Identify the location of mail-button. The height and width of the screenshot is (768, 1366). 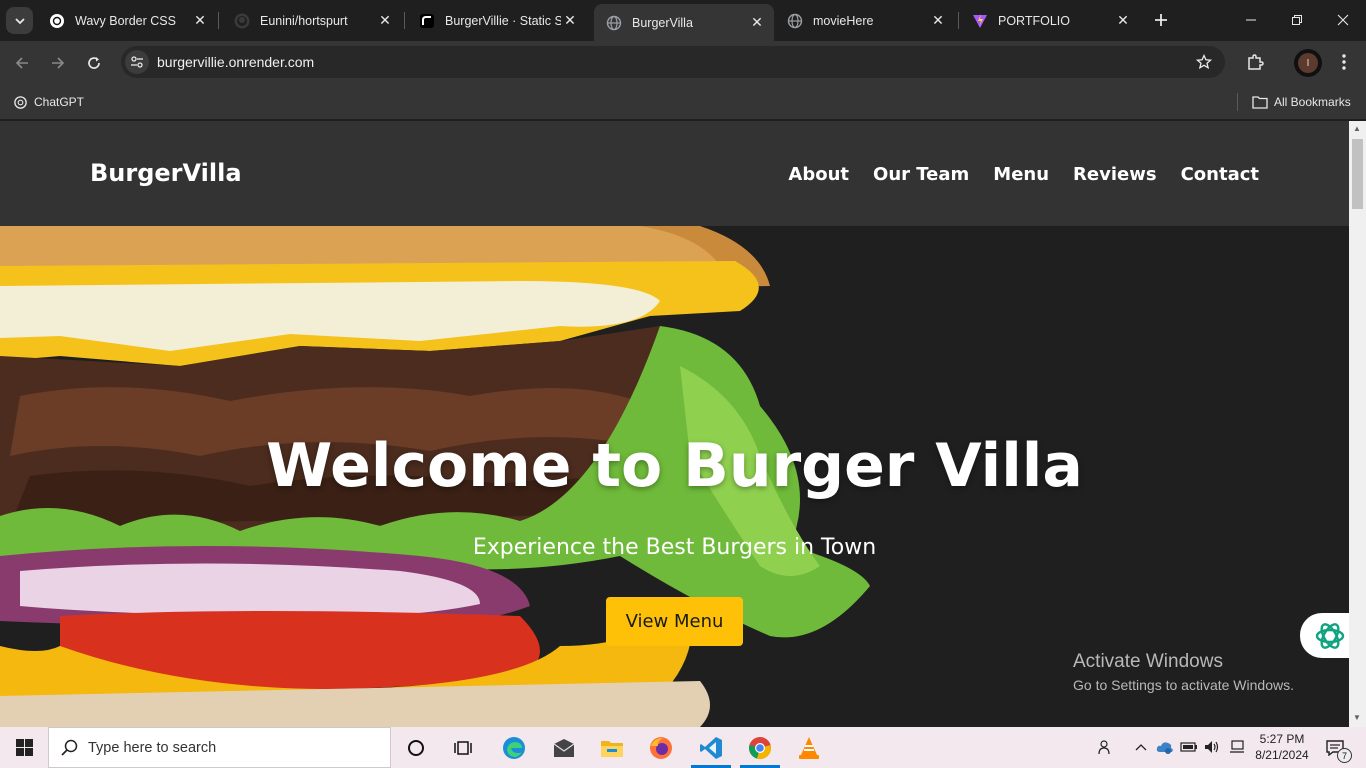
(564, 747).